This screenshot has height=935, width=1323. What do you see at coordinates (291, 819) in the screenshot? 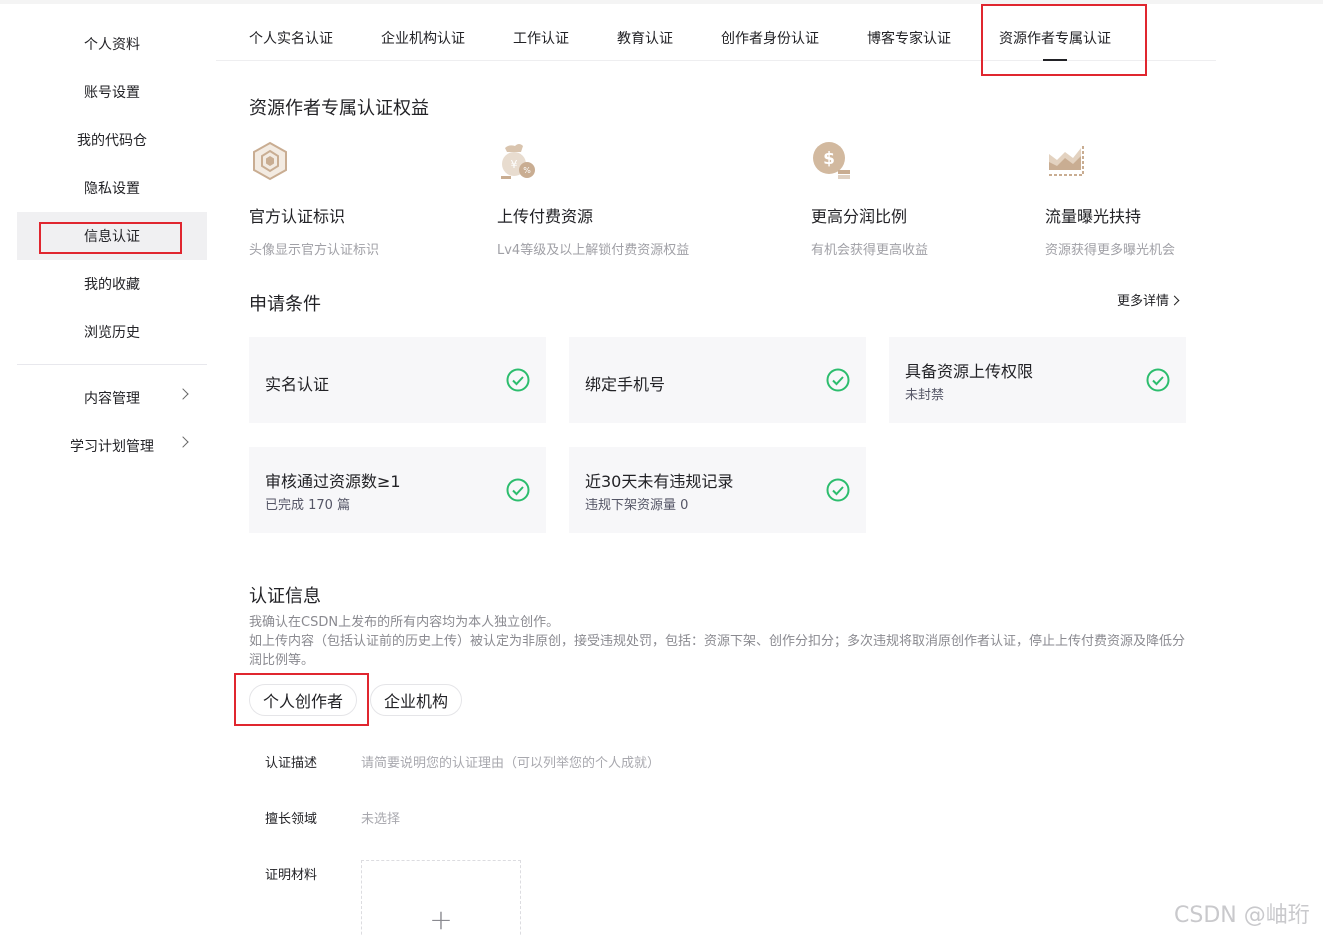
I see `expertise-label: 擅长领域` at bounding box center [291, 819].